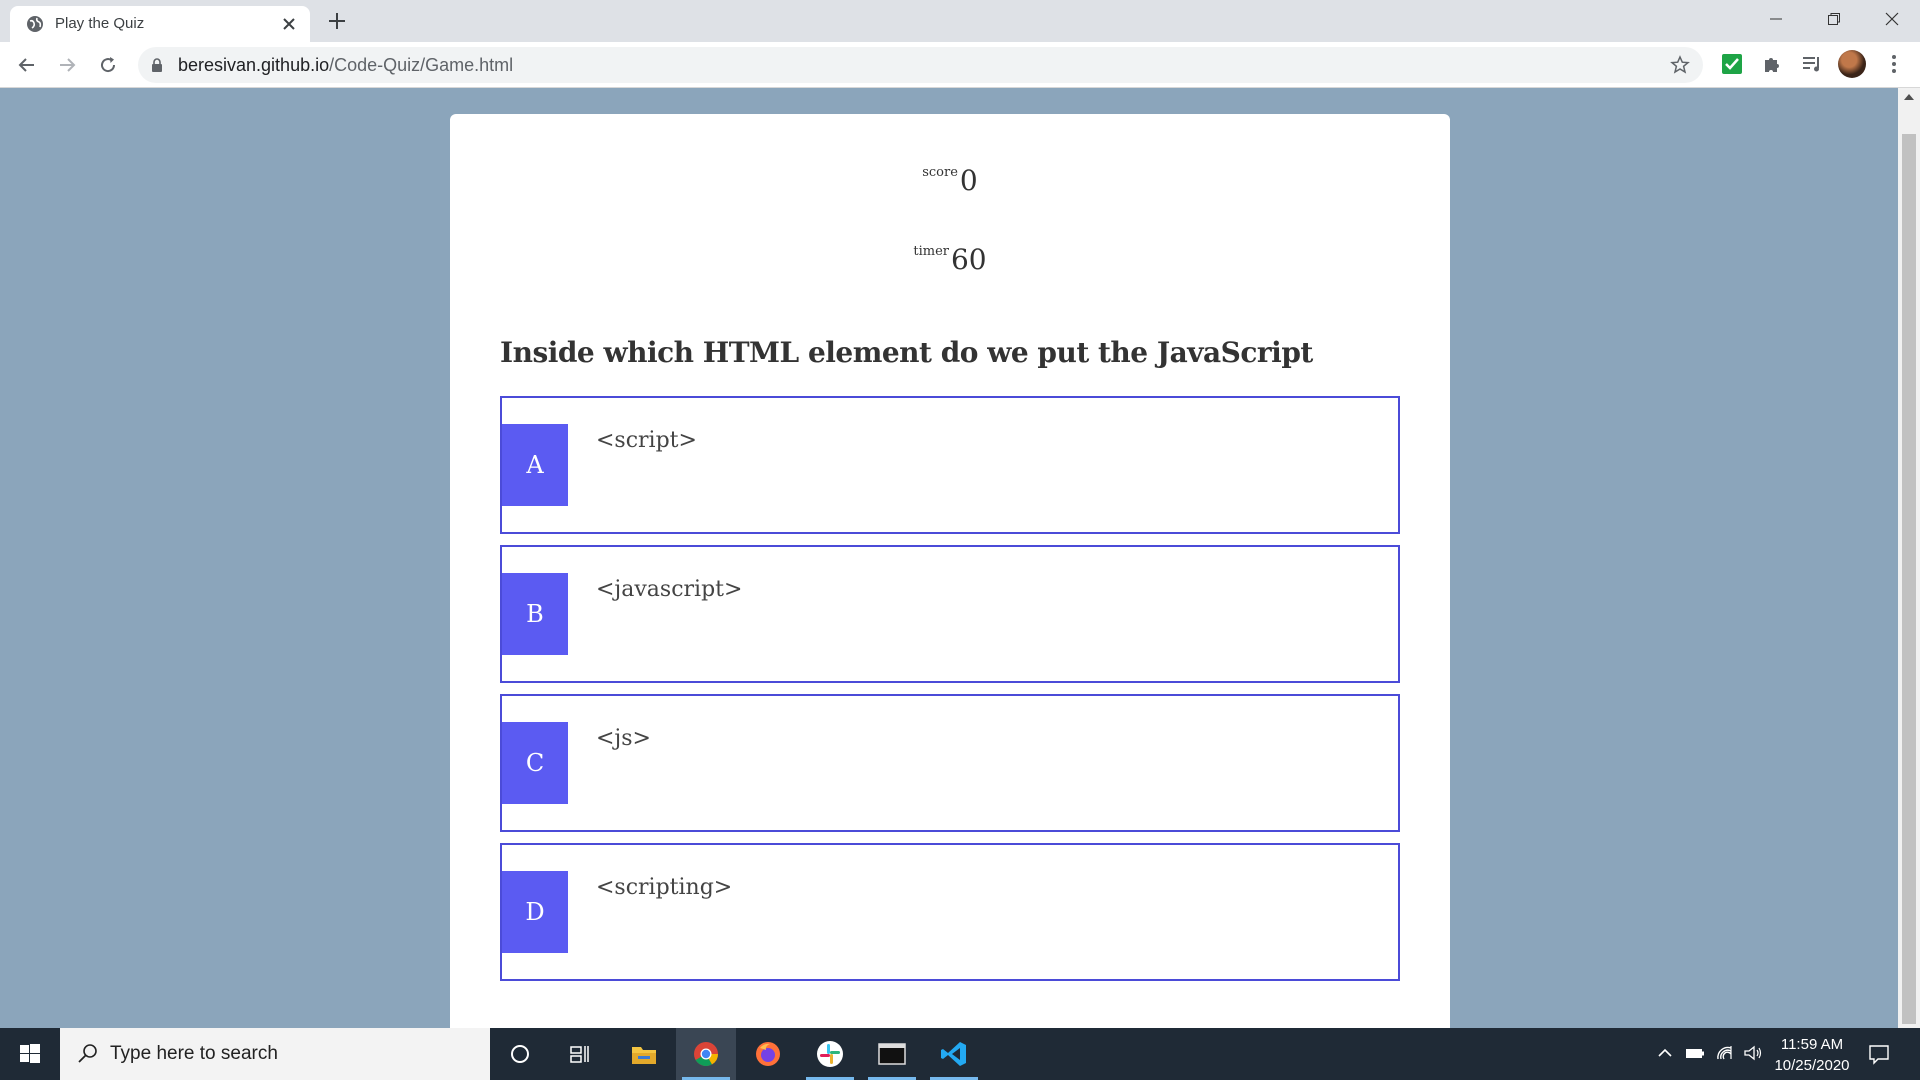  Describe the element at coordinates (100, 23) in the screenshot. I see `tab-title: Play the Quiz` at that location.